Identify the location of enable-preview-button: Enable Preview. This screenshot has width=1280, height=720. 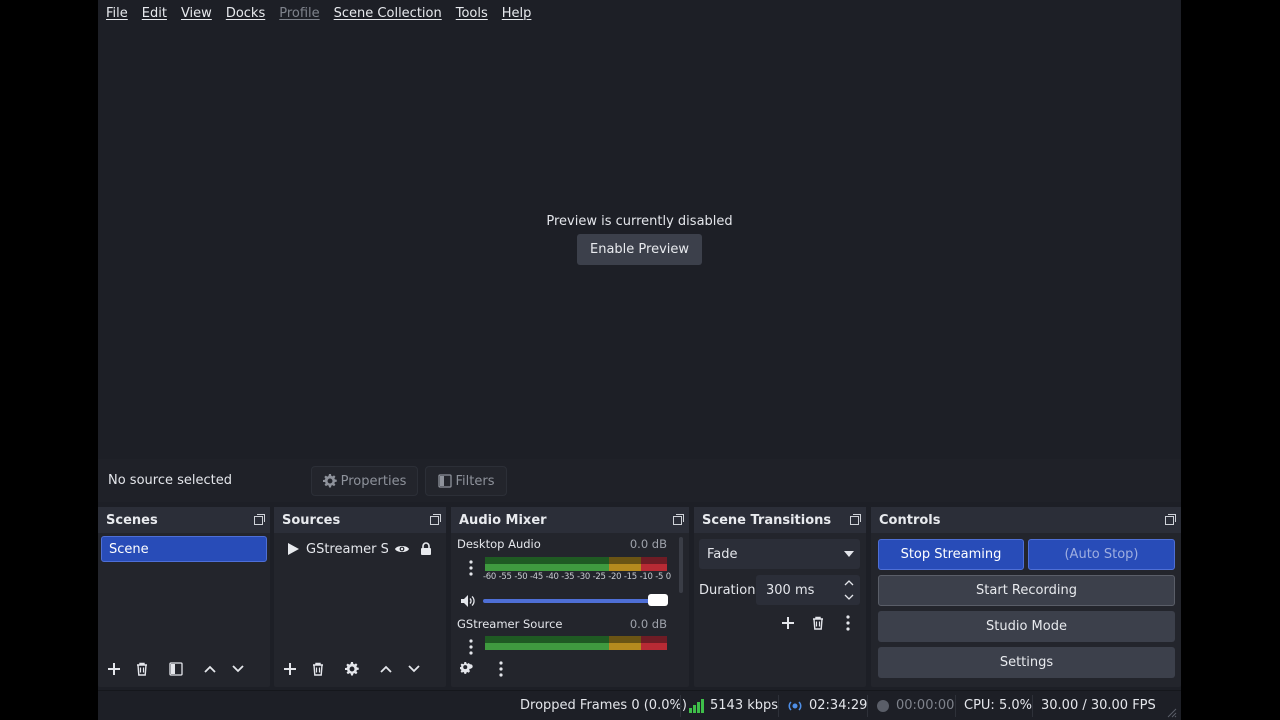
(639, 249).